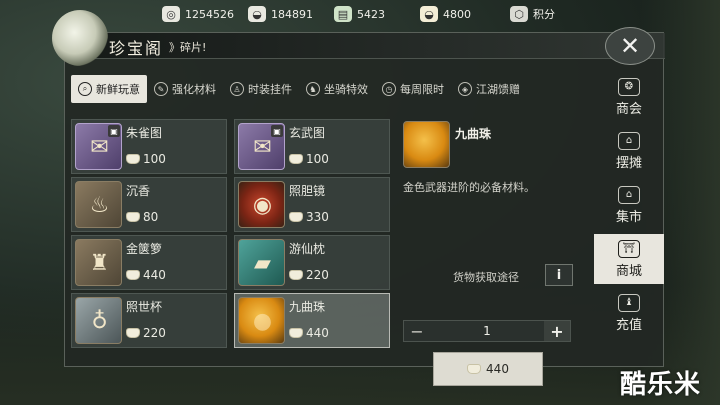  I want to click on guild-emblem-icon: ❂, so click(629, 86).